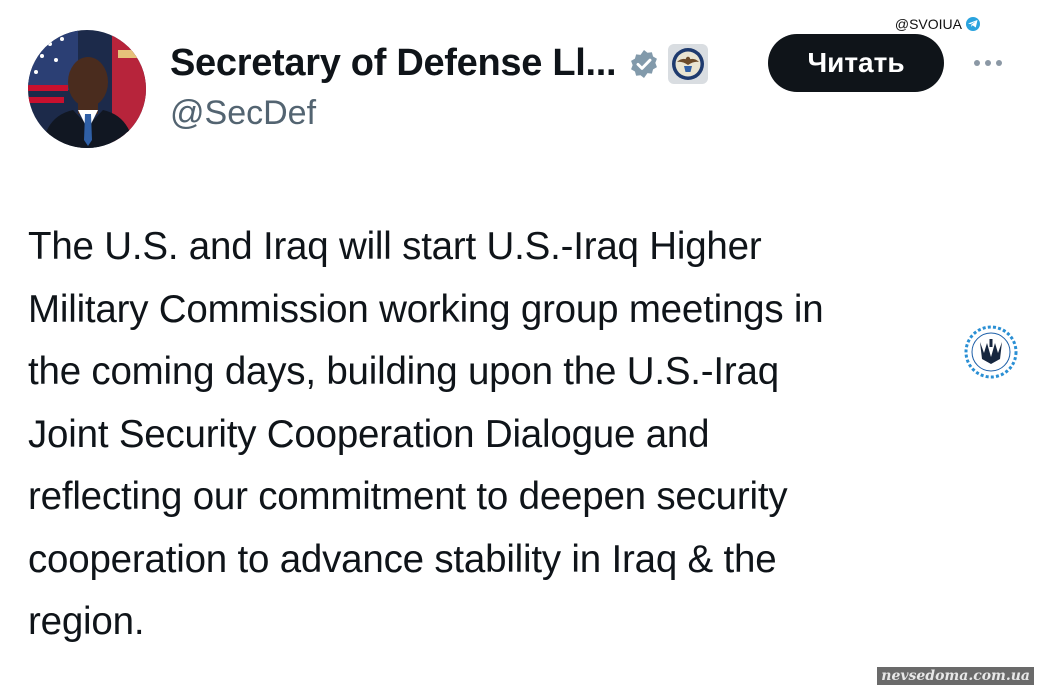  I want to click on channel-logo-icon, so click(991, 352).